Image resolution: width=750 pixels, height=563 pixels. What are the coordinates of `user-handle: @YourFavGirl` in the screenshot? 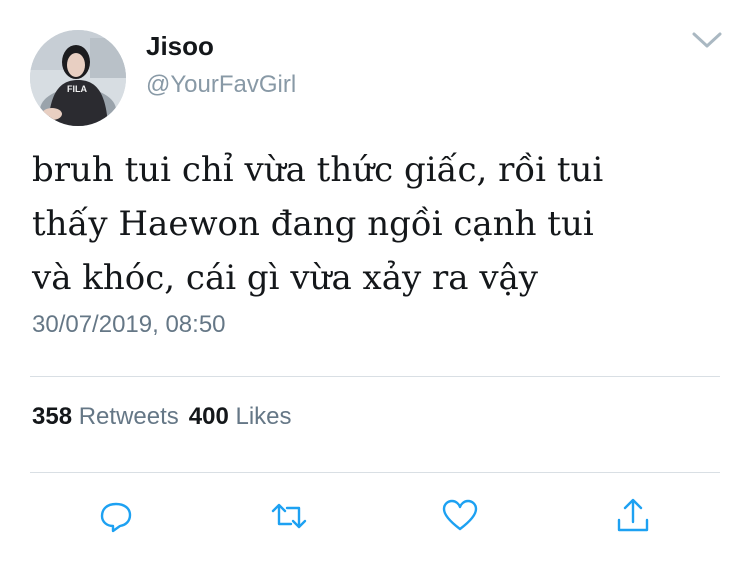 It's located at (221, 85).